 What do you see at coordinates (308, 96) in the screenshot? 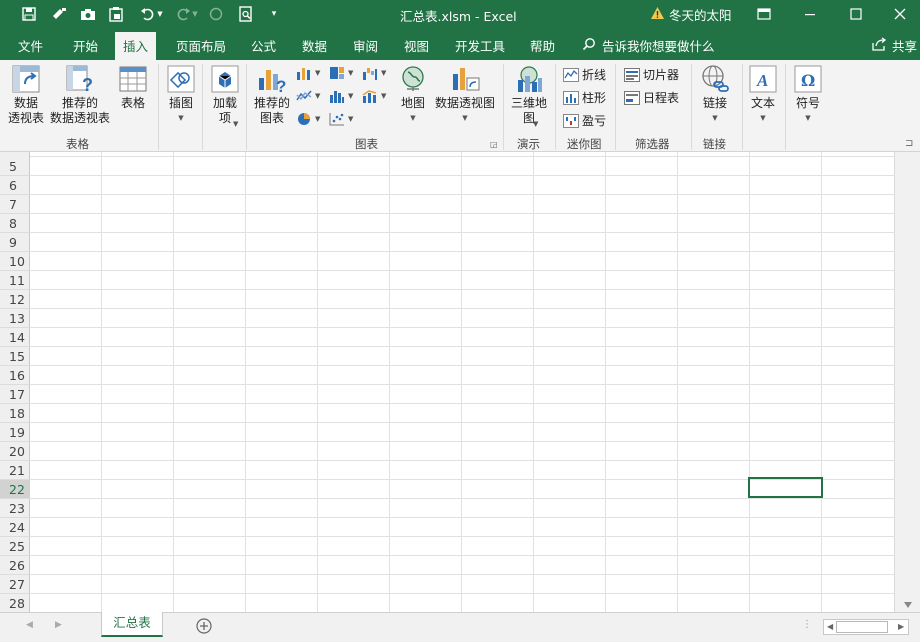
I see `line-chart-button: ▼` at bounding box center [308, 96].